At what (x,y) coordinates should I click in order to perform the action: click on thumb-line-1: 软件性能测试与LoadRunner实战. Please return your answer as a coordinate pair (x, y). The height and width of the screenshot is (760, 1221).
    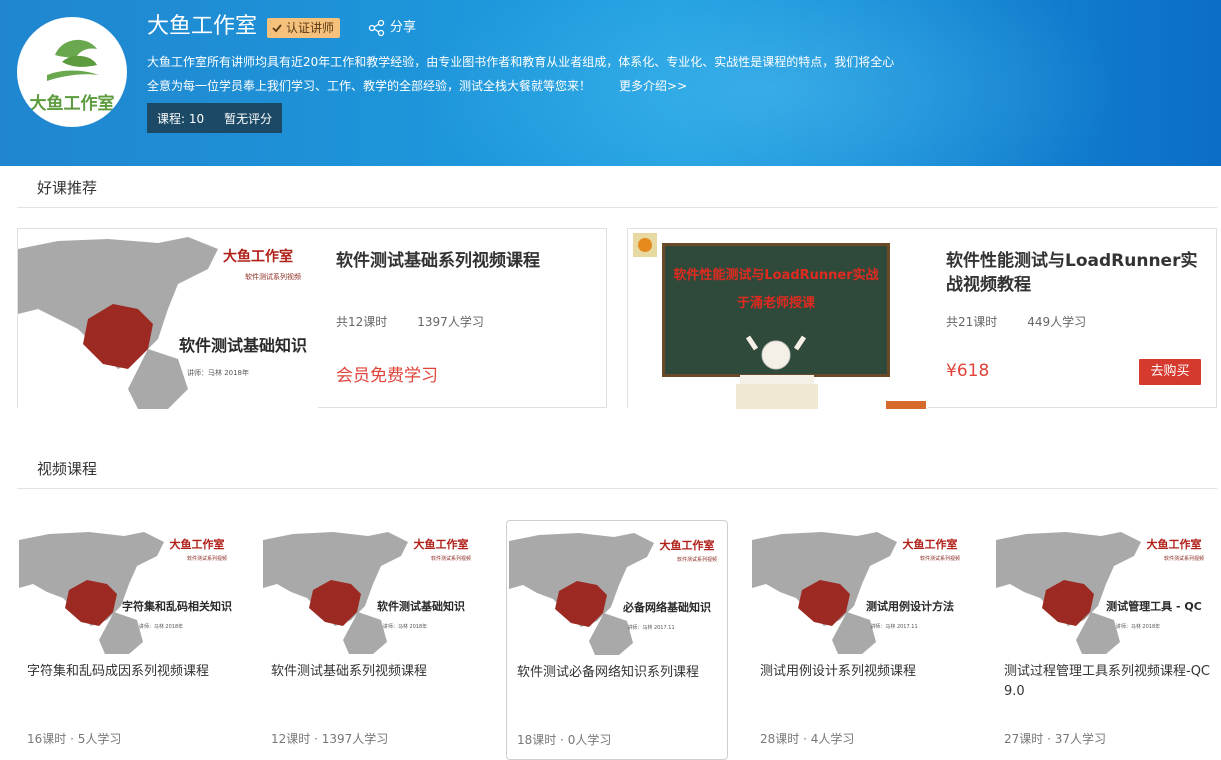
    Looking at the image, I should click on (775, 275).